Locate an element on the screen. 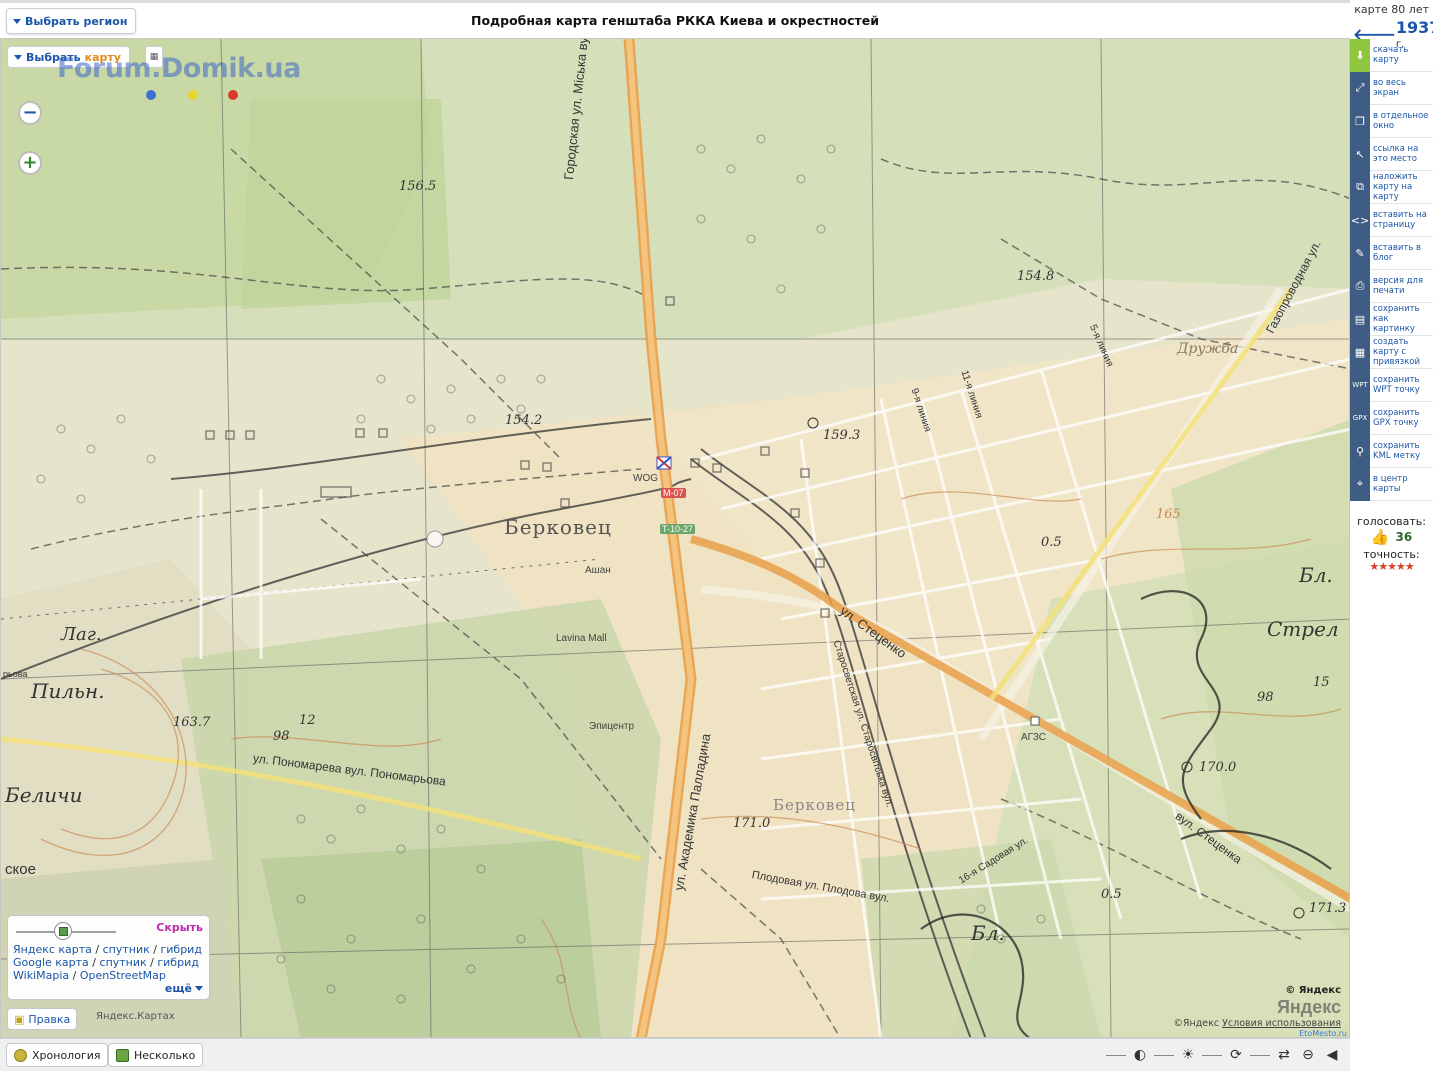 The width and height of the screenshot is (1433, 1071). sidebar-item-label: сохранить KML метку is located at coordinates (1397, 451).